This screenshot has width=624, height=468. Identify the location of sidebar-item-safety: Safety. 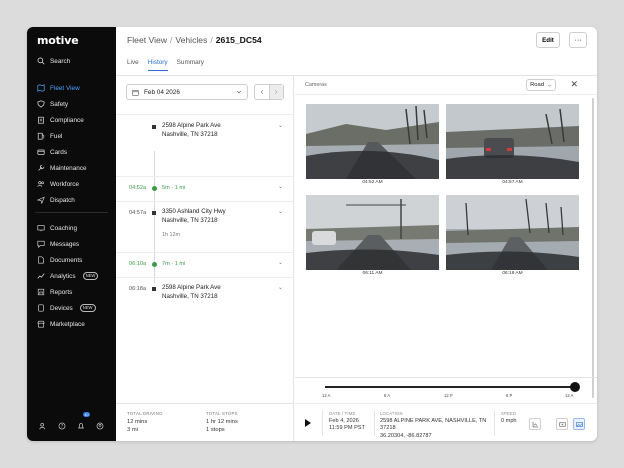
(71, 104).